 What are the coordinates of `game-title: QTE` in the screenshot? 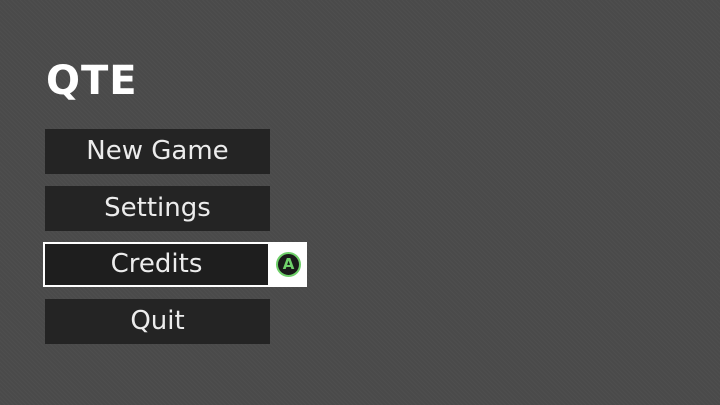 It's located at (92, 81).